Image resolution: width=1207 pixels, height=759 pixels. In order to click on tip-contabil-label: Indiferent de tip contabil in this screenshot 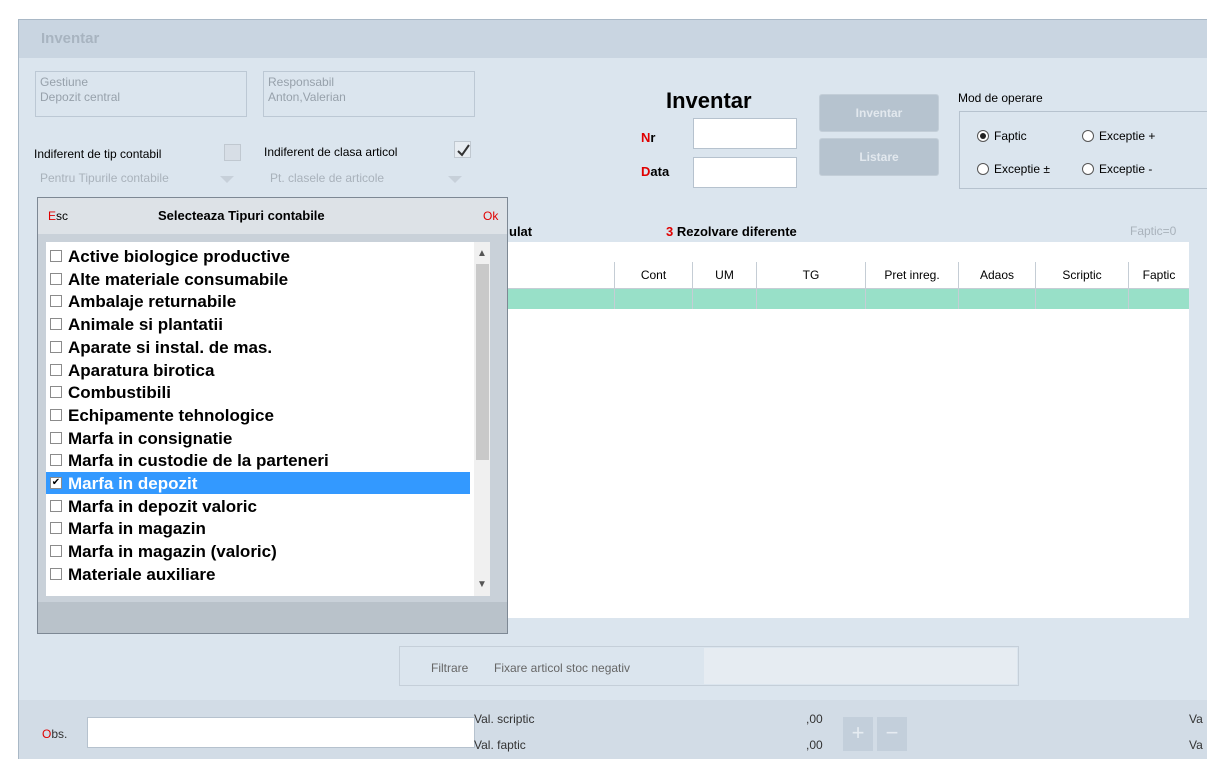, I will do `click(98, 154)`.